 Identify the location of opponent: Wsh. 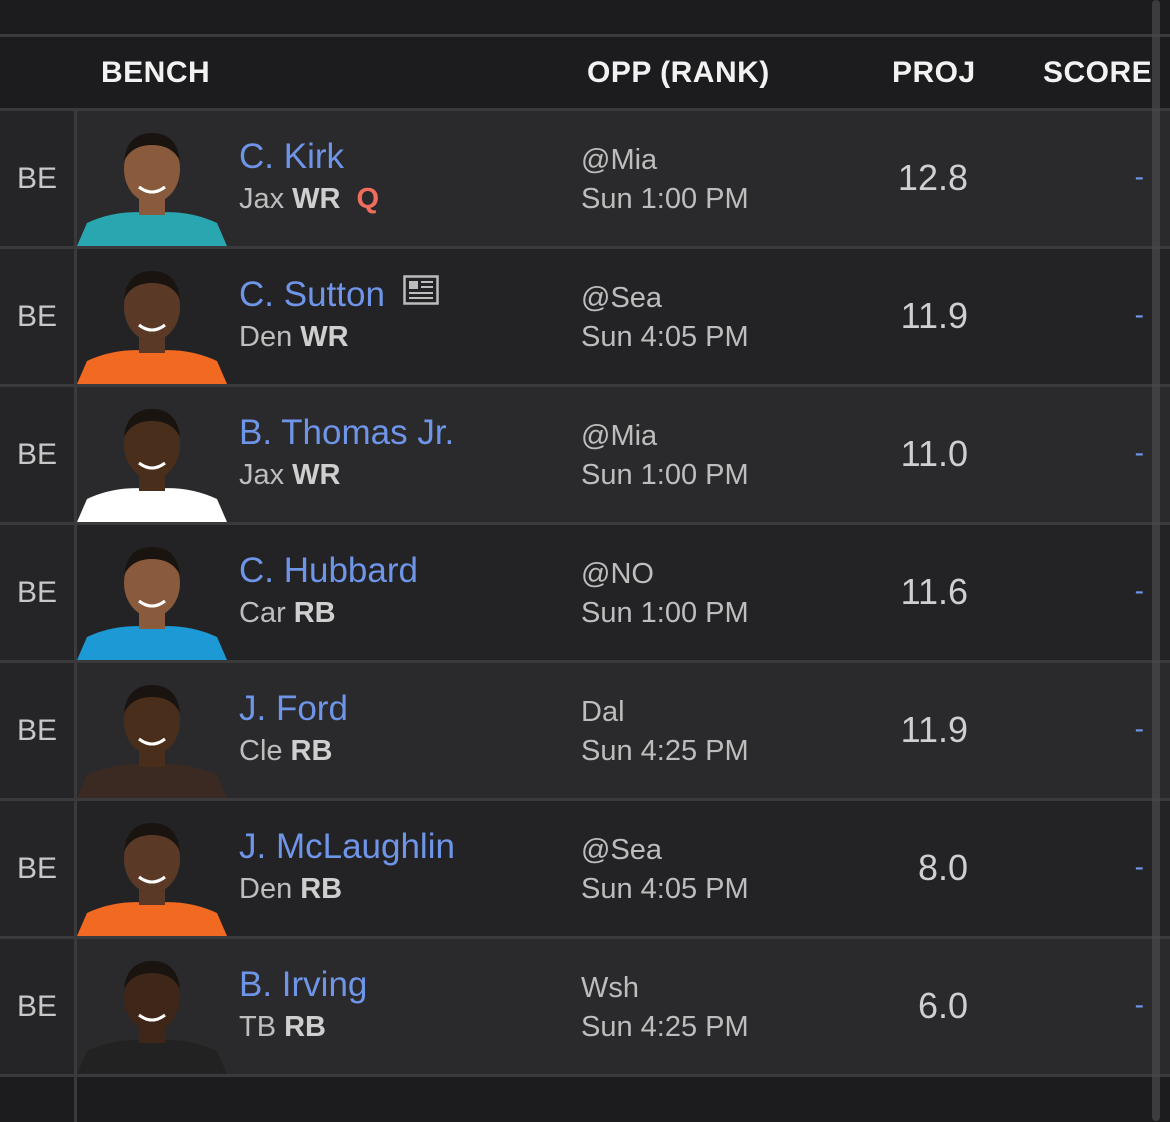
(665, 988).